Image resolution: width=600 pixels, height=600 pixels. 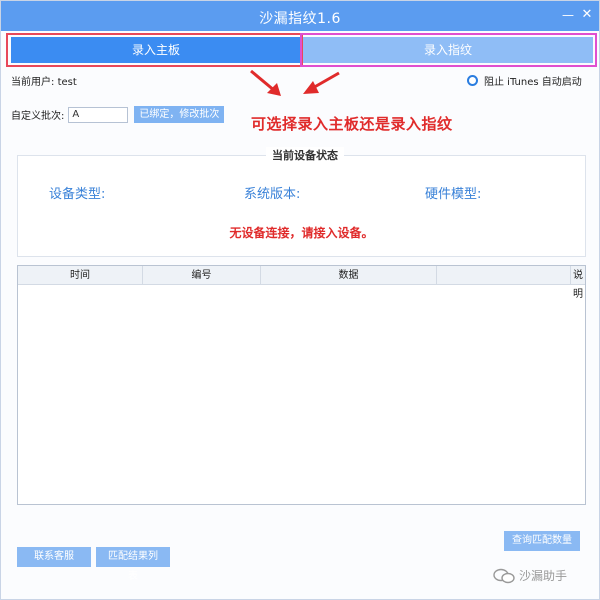 I want to click on batch-label: 自定义批次:, so click(x=38, y=116).